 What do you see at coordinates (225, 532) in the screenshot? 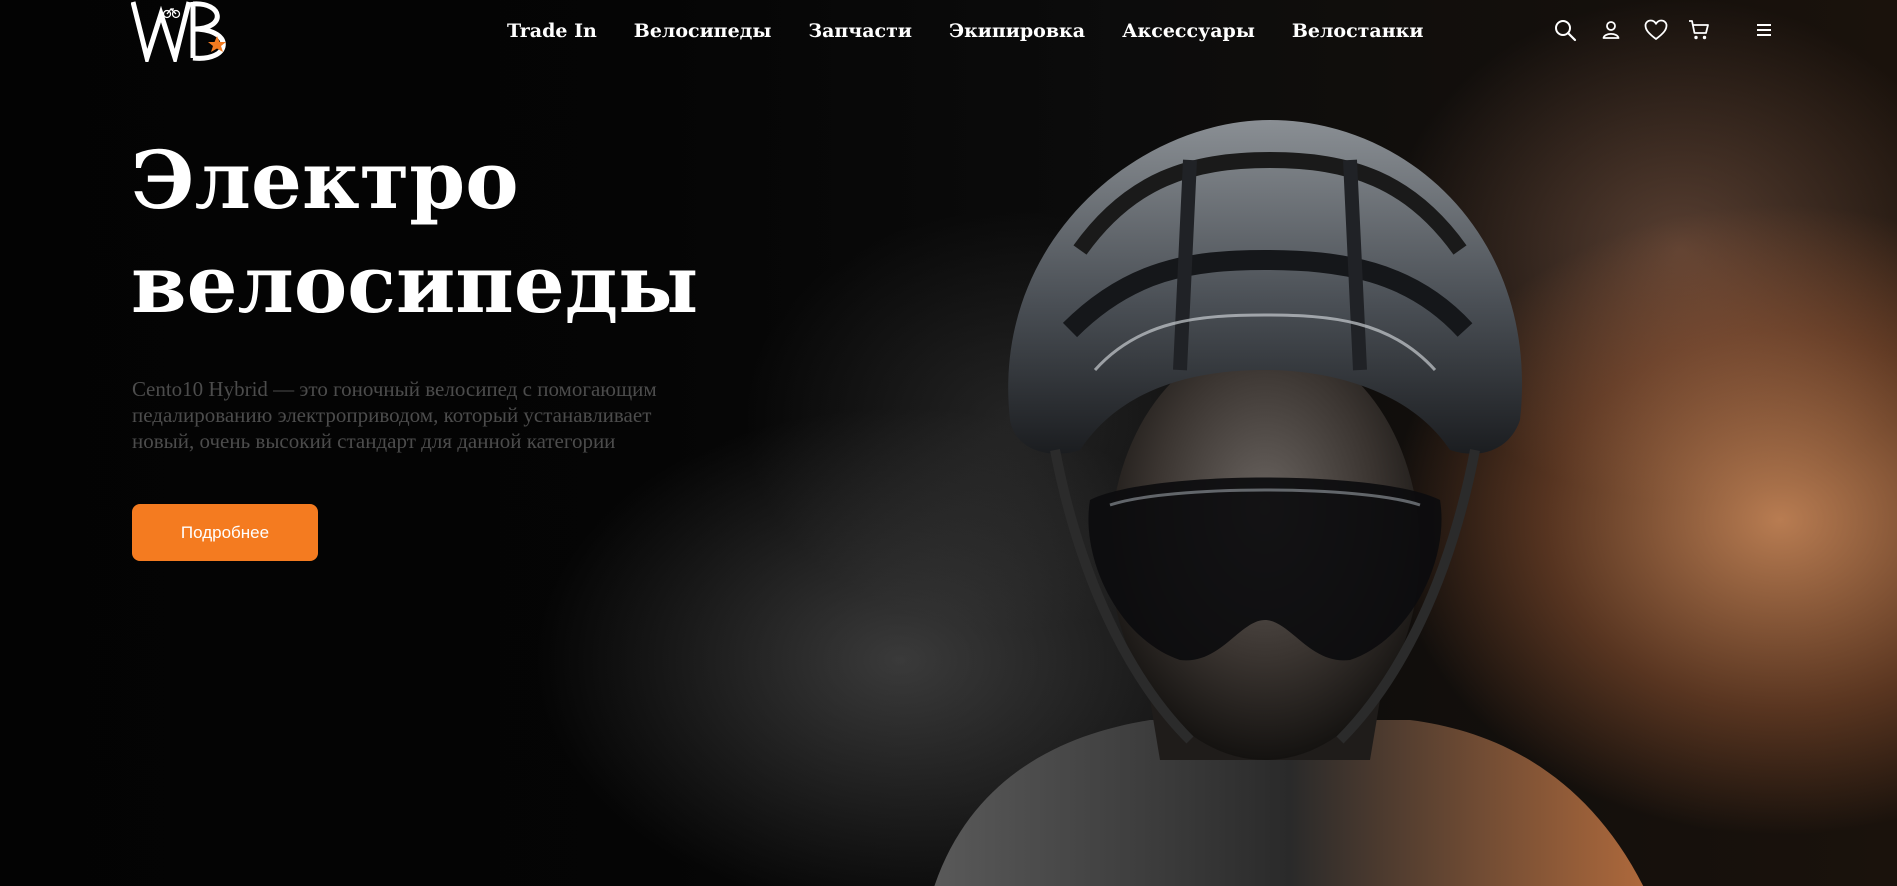
I see `more-details-button: Подробнее` at bounding box center [225, 532].